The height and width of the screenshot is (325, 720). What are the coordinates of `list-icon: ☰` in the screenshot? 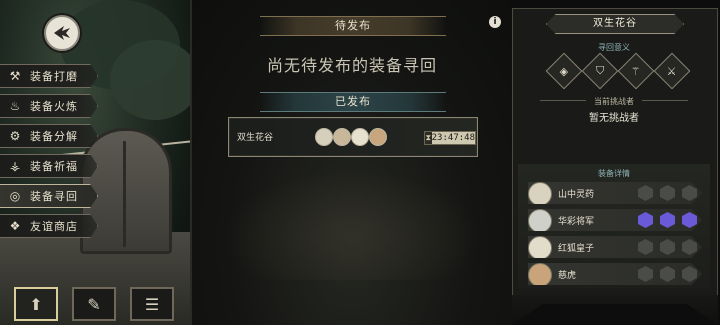 It's located at (152, 304).